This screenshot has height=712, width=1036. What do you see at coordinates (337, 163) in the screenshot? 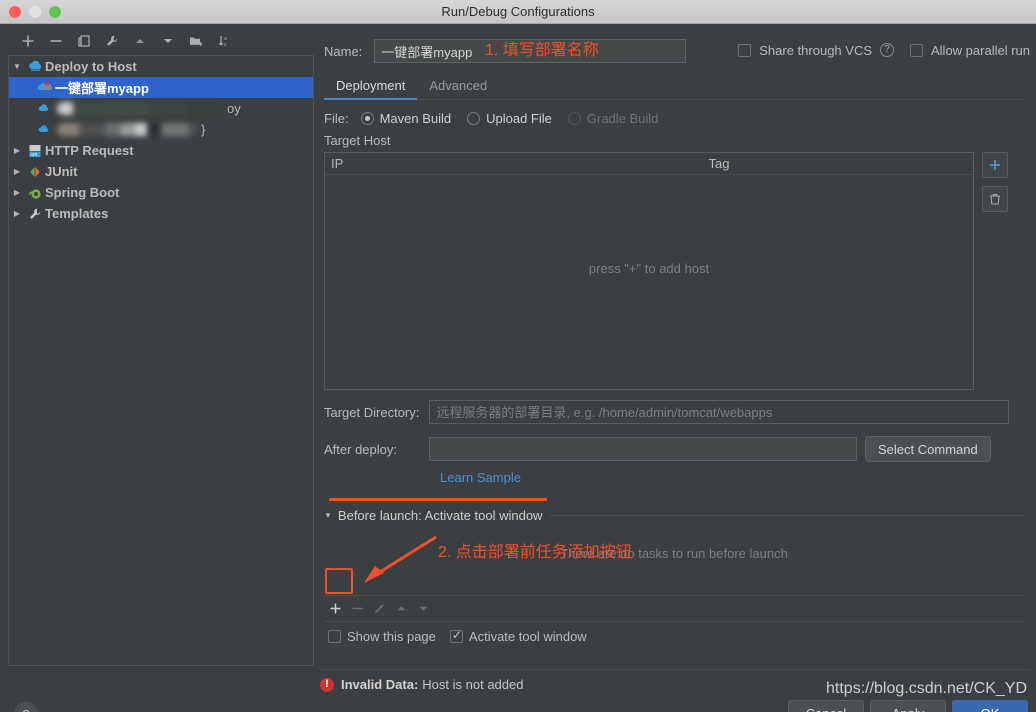
I see `column-header-ip: IP` at bounding box center [337, 163].